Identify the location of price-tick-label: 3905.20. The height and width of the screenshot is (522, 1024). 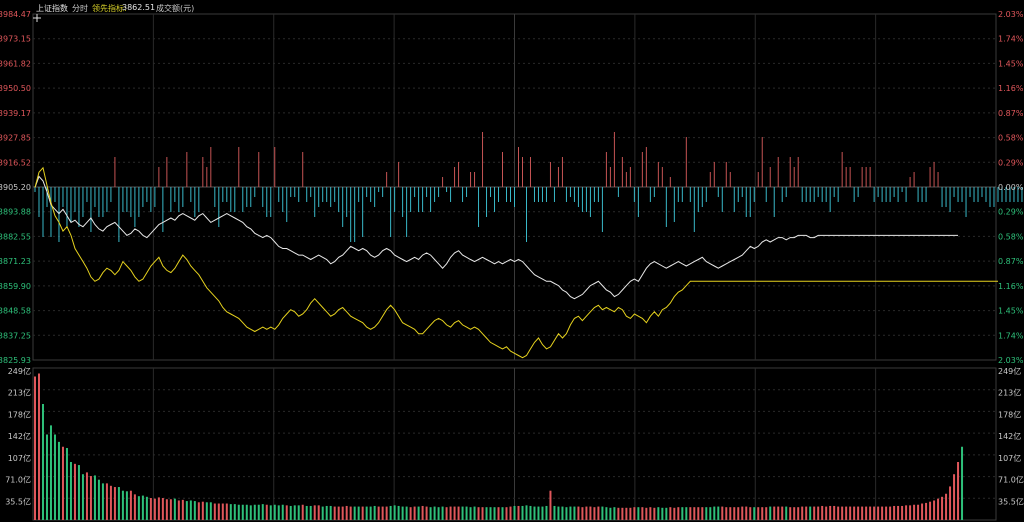
(15, 187).